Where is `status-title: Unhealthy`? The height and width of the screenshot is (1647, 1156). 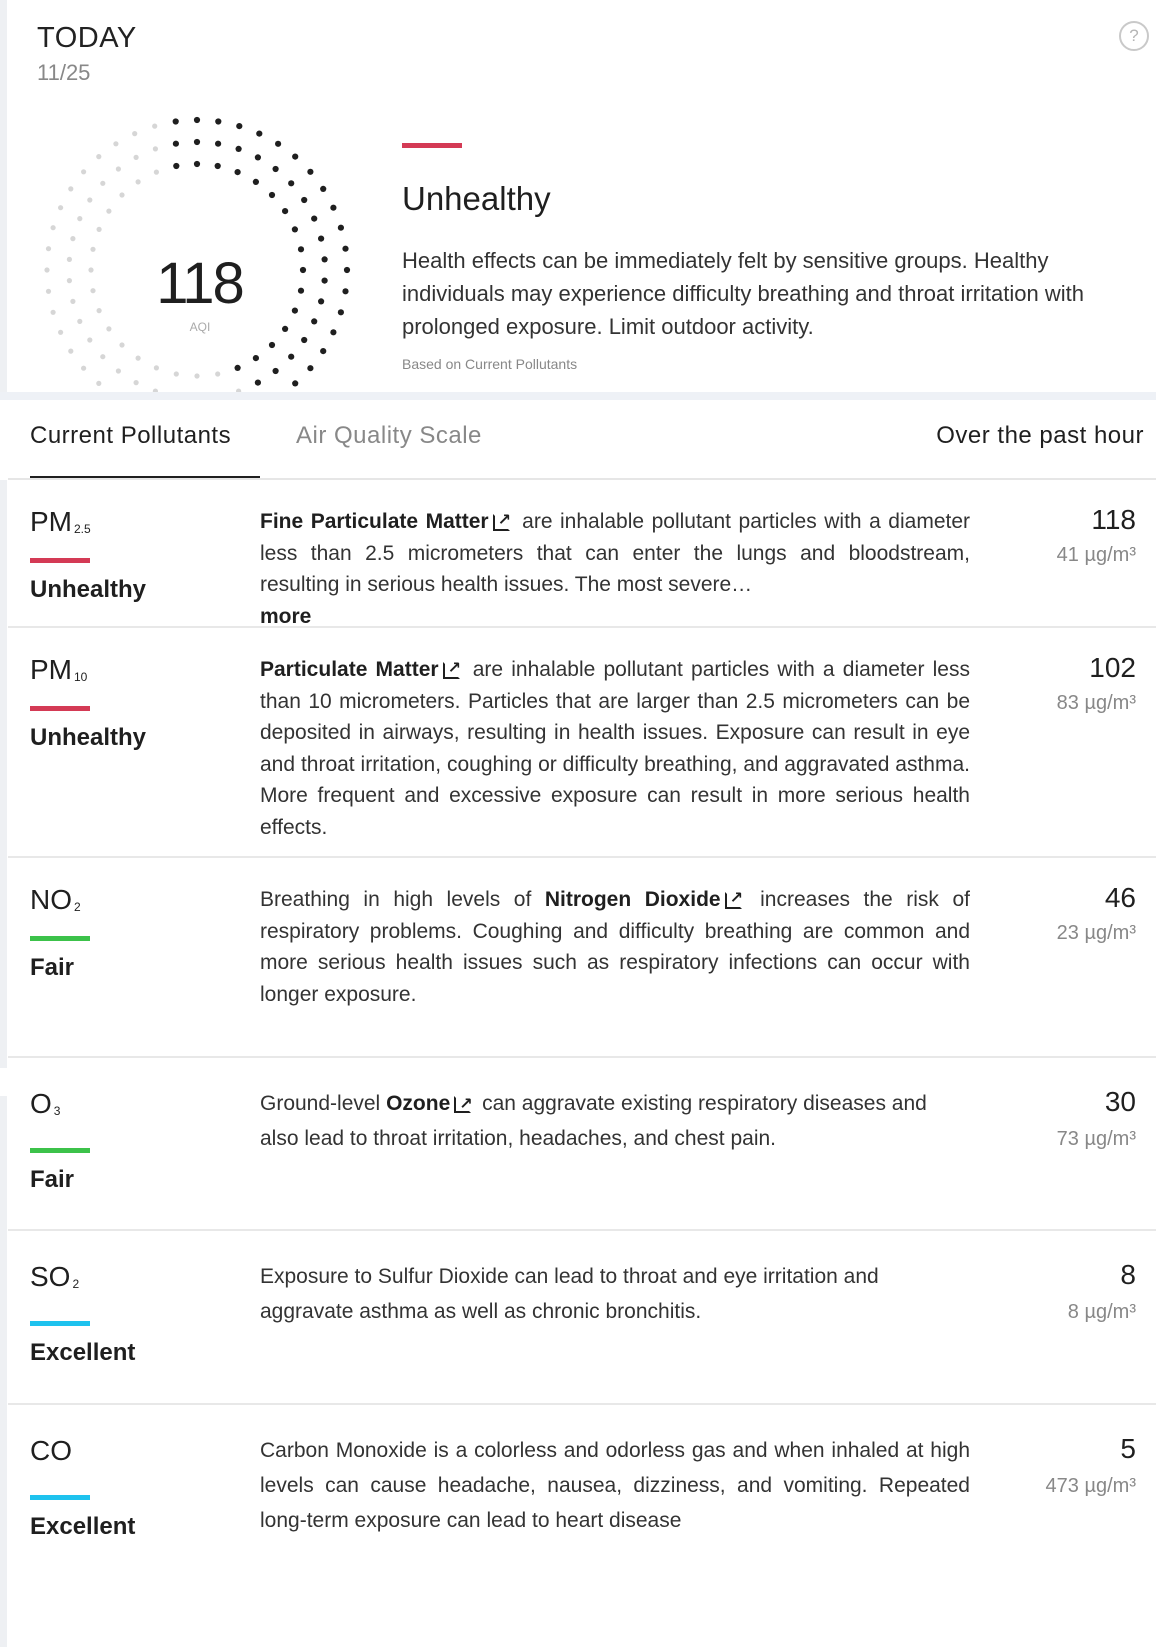 status-title: Unhealthy is located at coordinates (476, 198).